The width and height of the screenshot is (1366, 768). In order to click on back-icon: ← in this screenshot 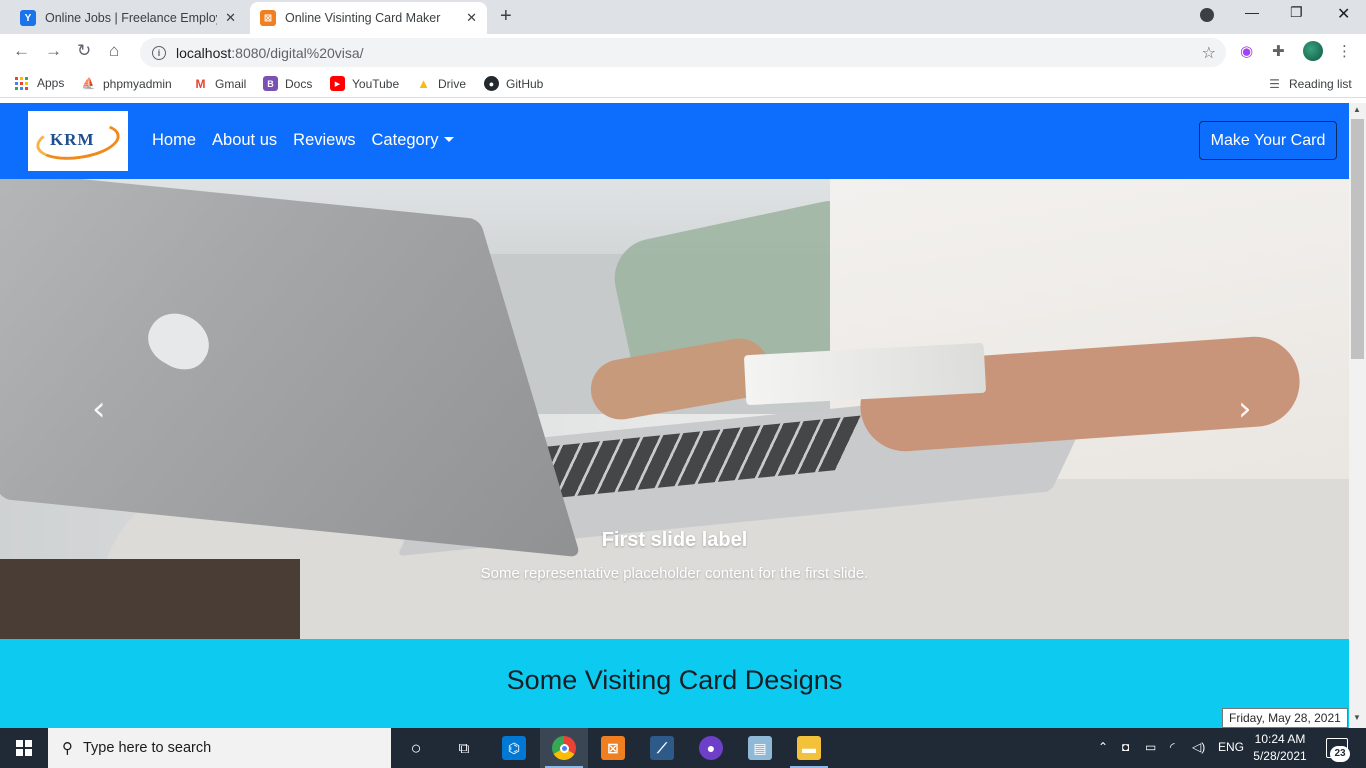, I will do `click(21, 51)`.